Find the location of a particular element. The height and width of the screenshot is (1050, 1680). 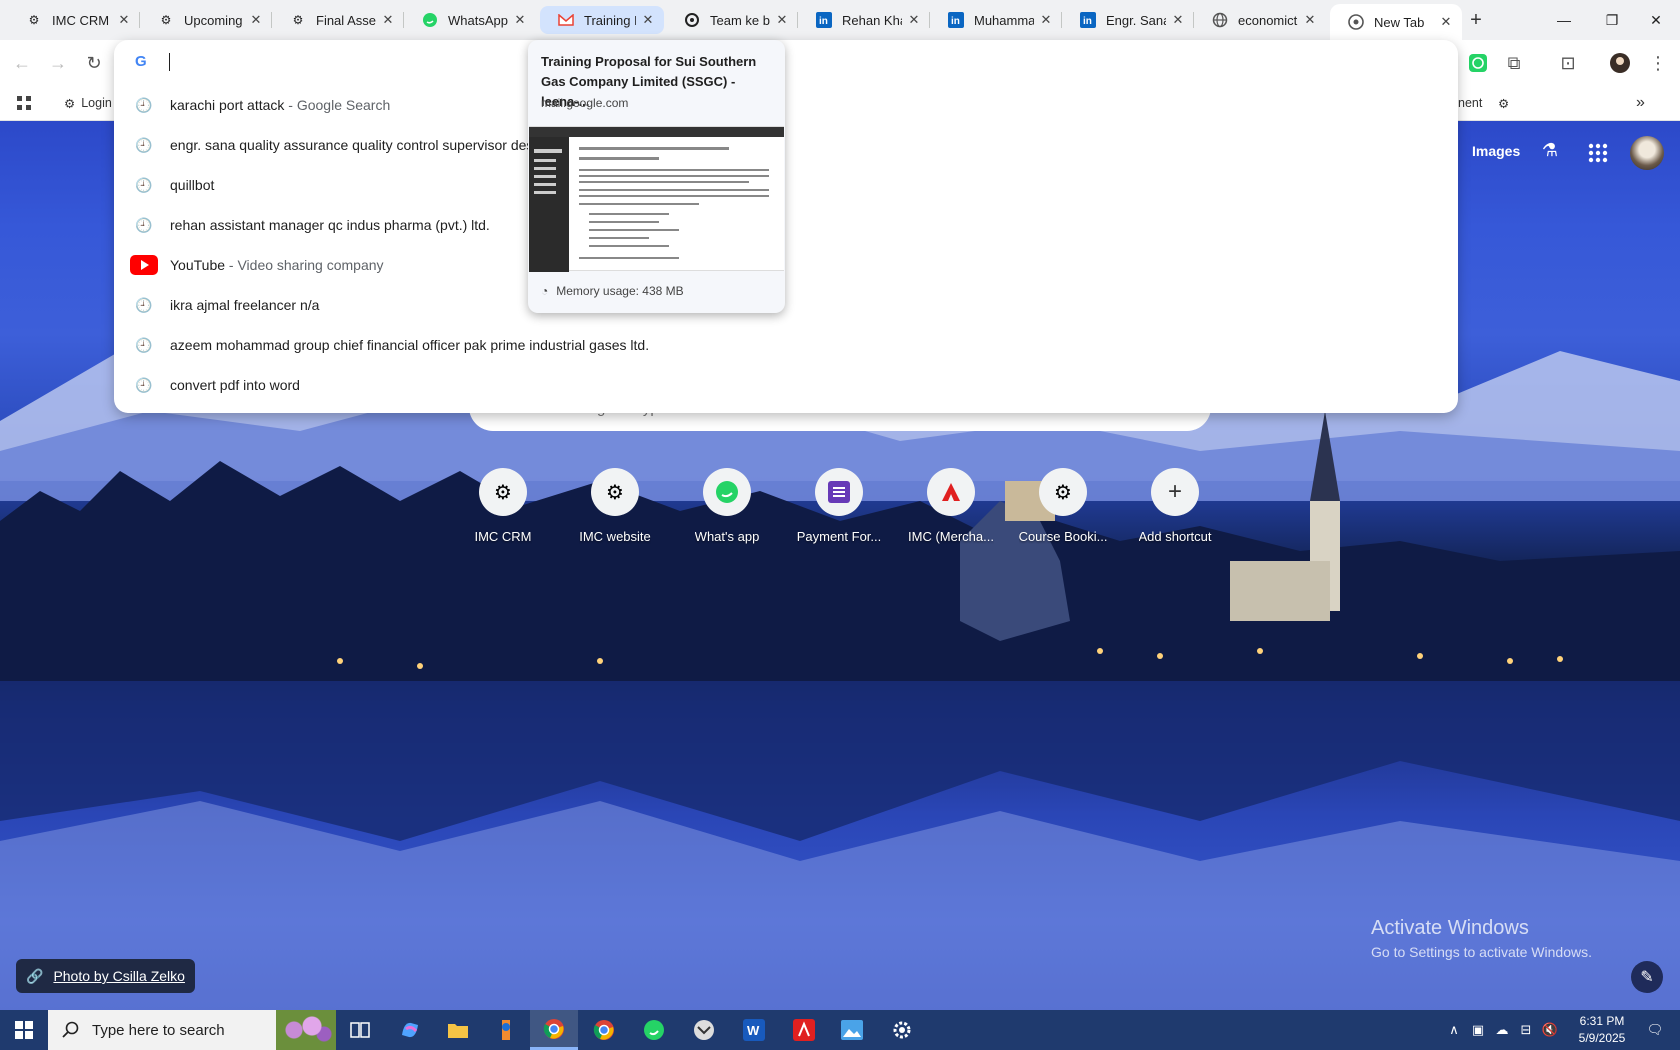

google-apps-icon is located at coordinates (1598, 153).